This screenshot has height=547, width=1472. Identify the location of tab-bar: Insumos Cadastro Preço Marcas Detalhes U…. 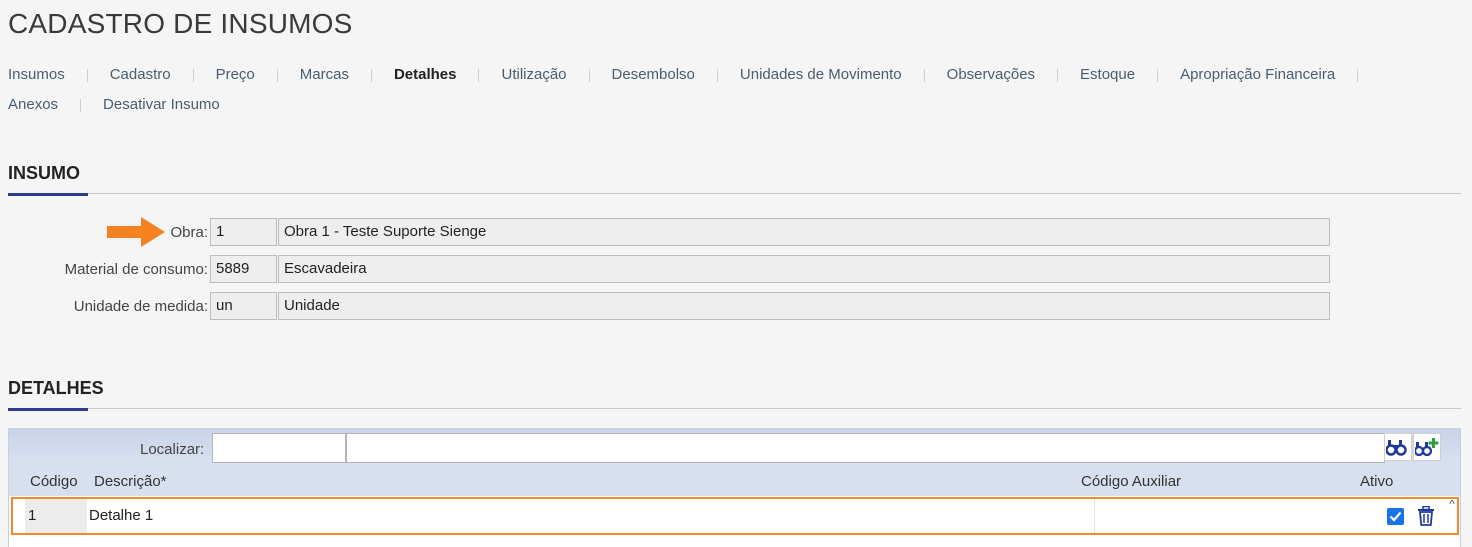
(738, 90).